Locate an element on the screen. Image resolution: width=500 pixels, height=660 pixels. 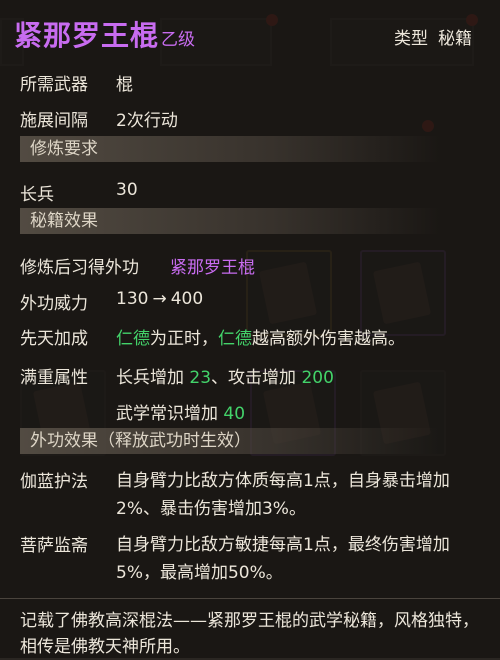
fullweight-row: 满重属性 长兵增加 23、攻击增加 200 is located at coordinates (253, 375).